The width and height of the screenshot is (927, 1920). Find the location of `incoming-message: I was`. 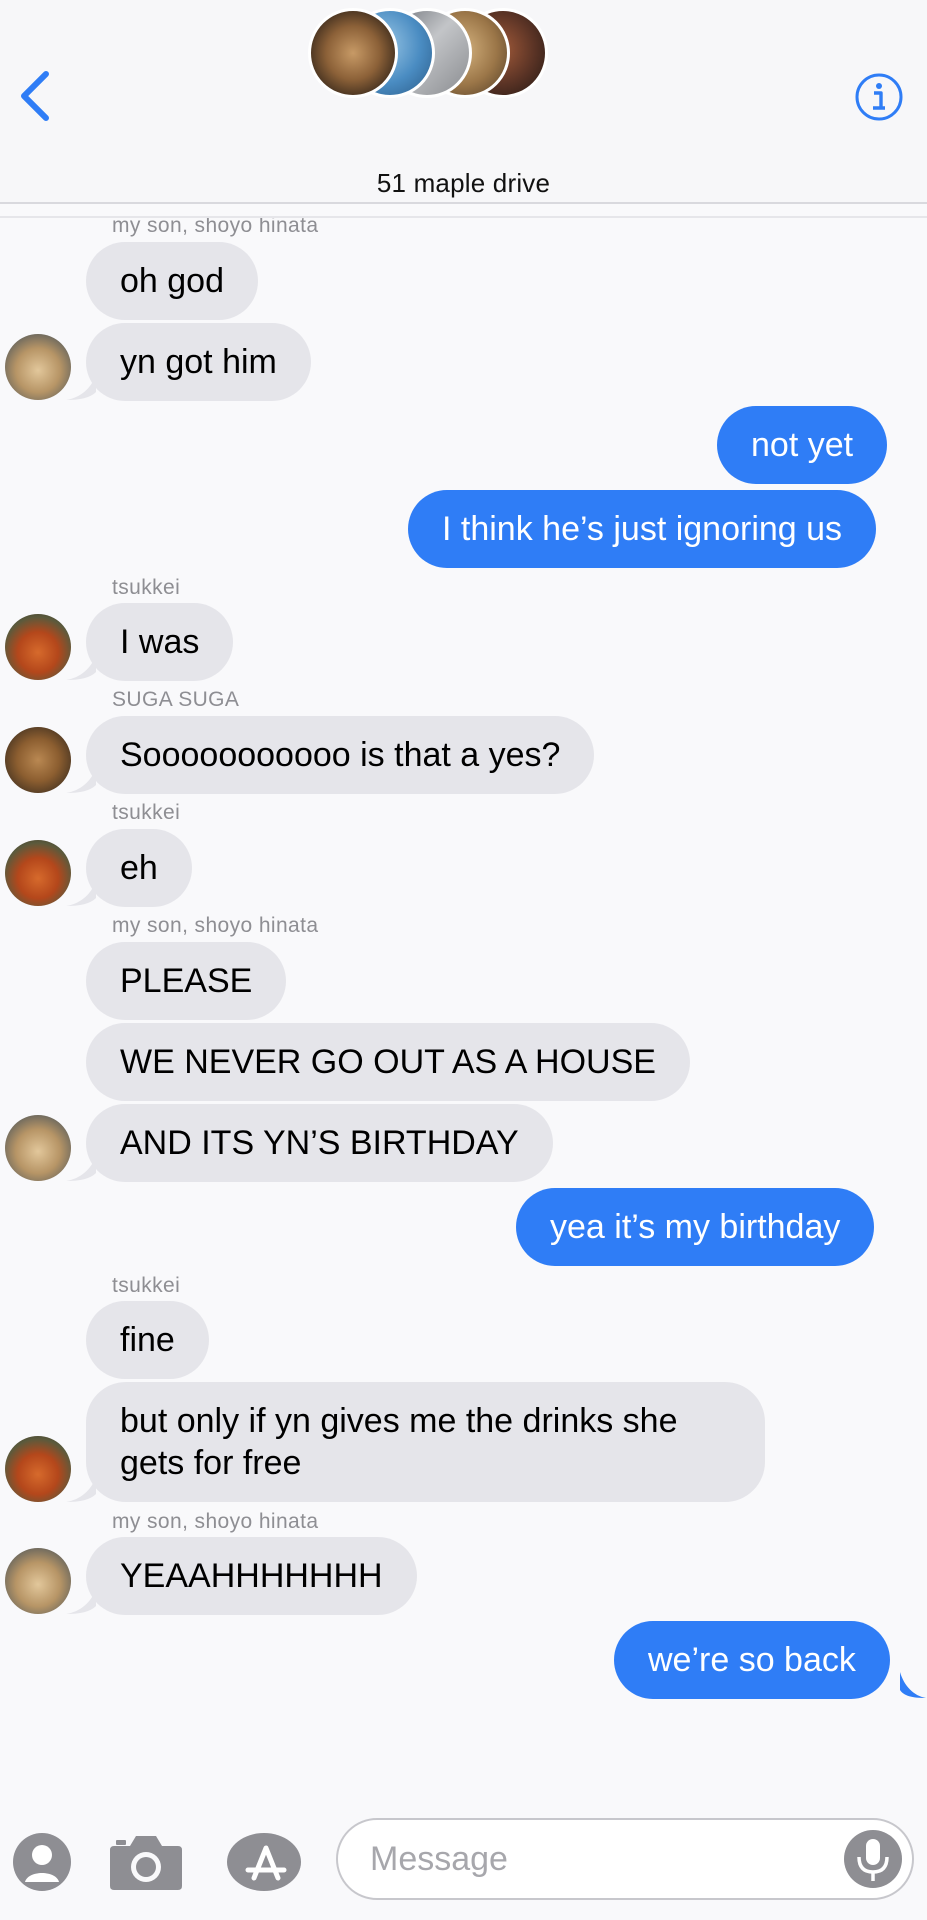

incoming-message: I was is located at coordinates (160, 642).